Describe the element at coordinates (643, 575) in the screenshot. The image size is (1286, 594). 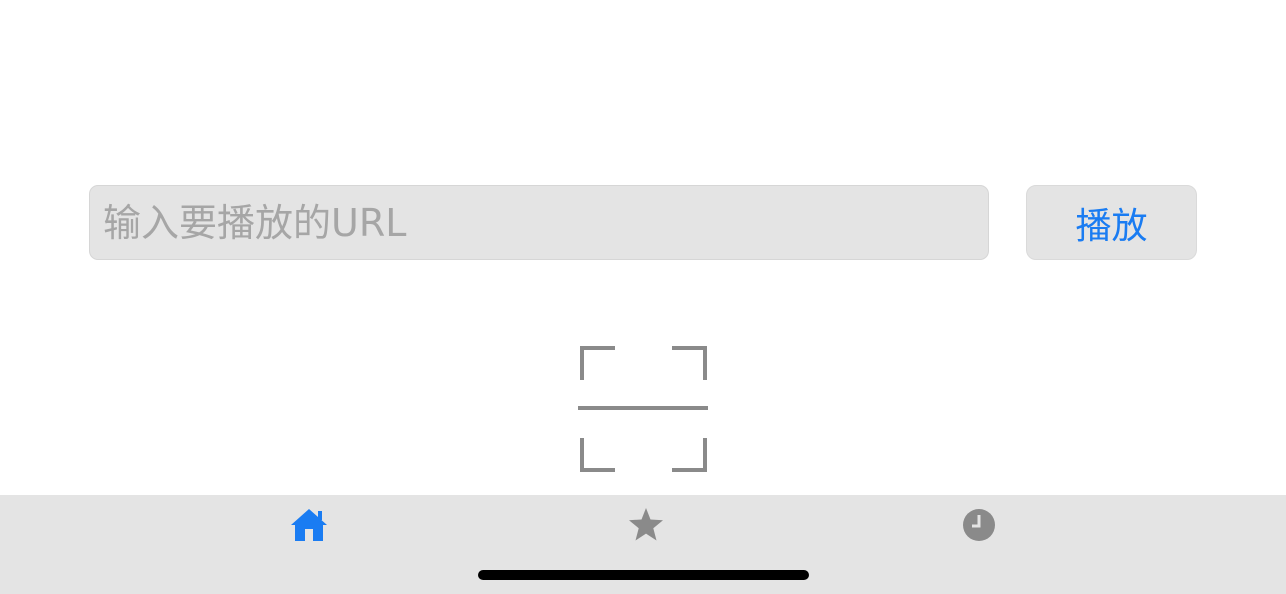
I see `home-indicator` at that location.